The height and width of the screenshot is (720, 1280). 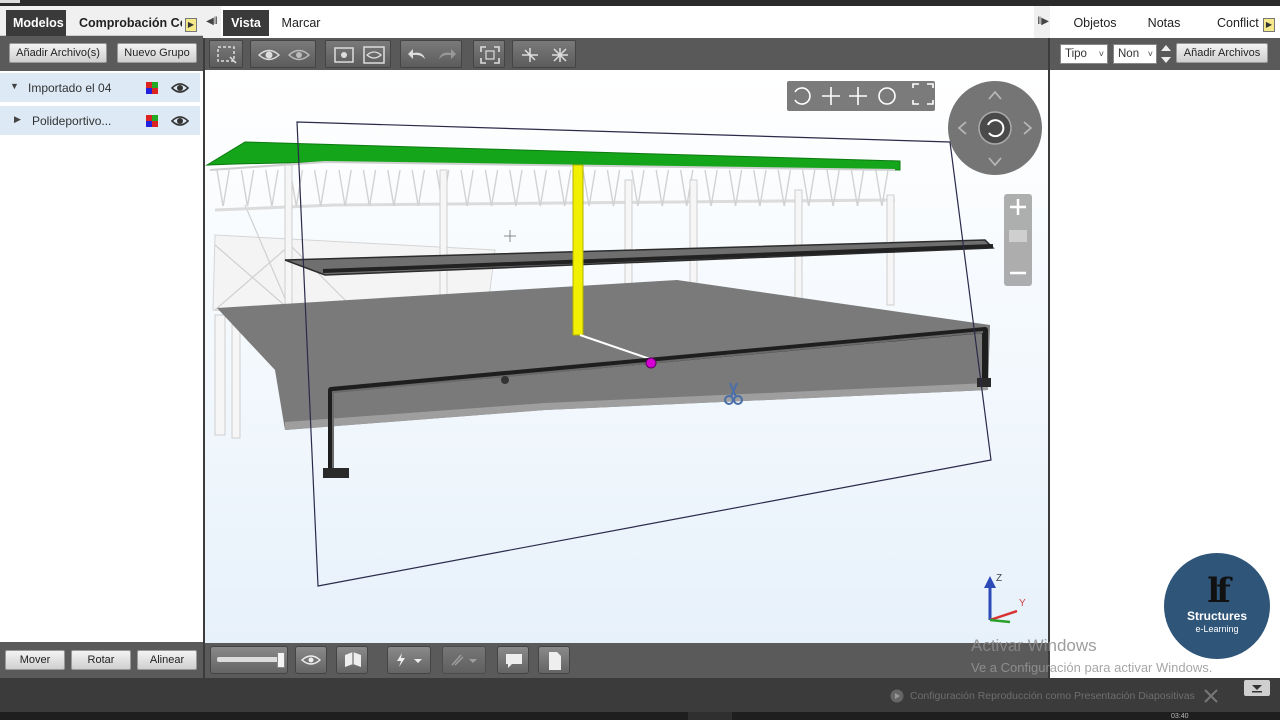 I want to click on crosshair-icon, so click(x=510, y=236).